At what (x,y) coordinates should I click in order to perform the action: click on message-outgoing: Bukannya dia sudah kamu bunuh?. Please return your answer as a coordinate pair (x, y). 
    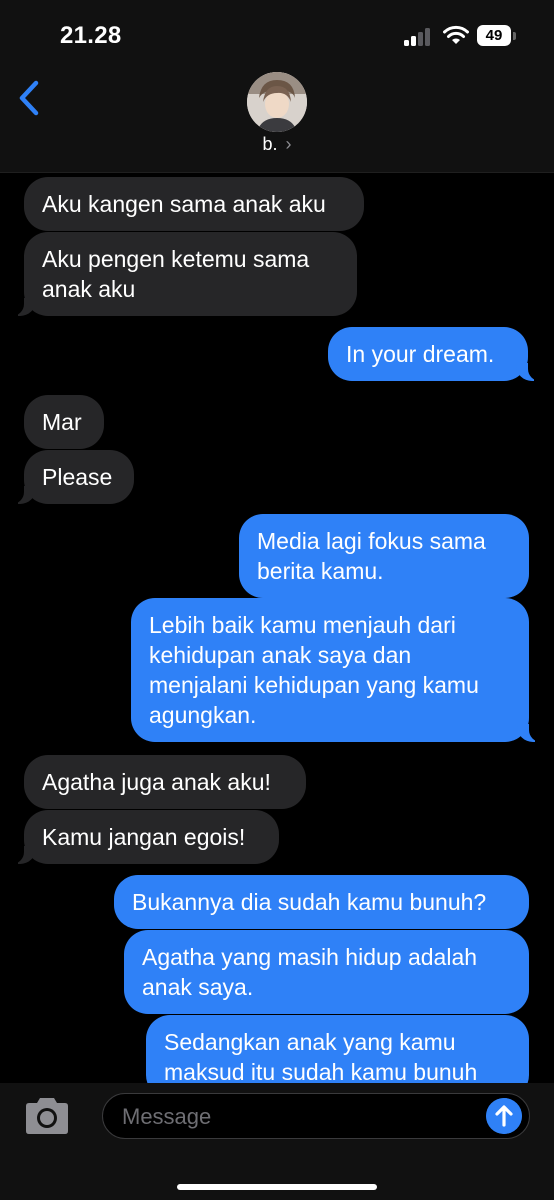
    Looking at the image, I should click on (321, 902).